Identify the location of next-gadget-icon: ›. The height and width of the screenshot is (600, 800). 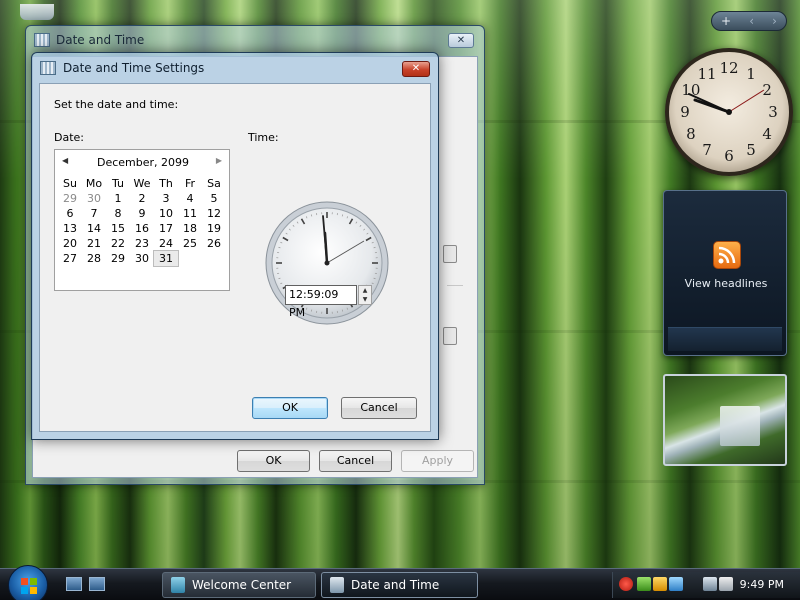
(774, 21).